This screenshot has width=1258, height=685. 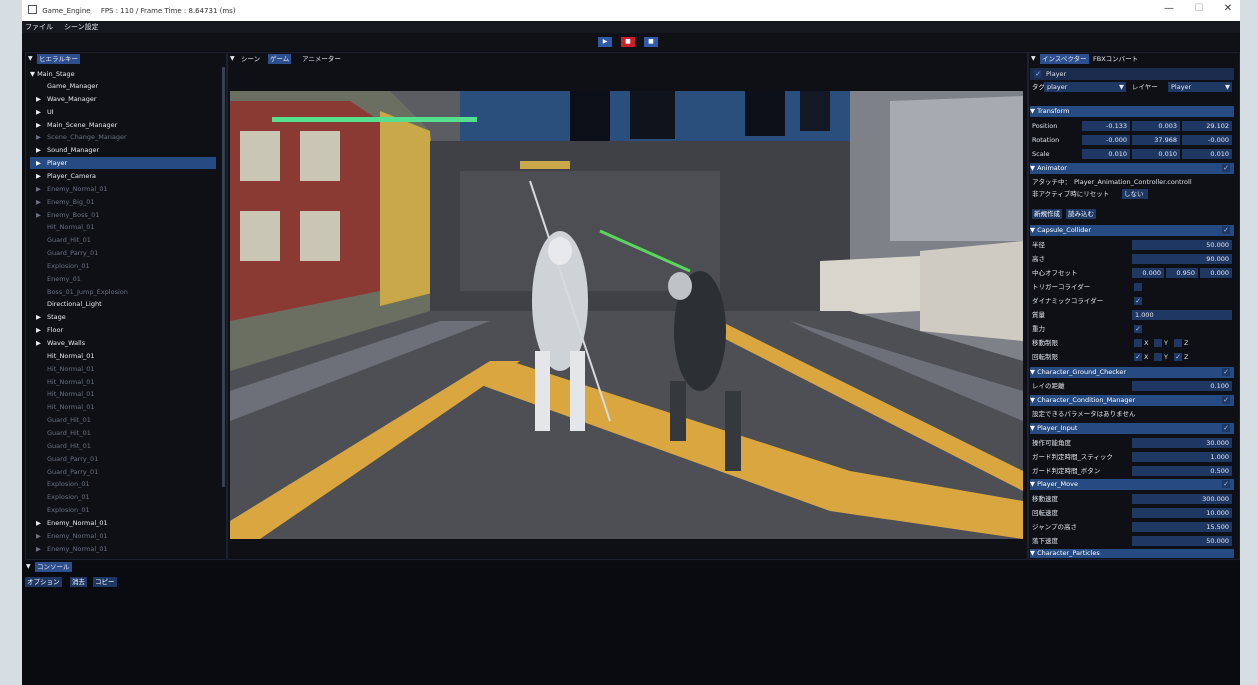 I want to click on gravity-checkbox: ✓, so click(x=1138, y=329).